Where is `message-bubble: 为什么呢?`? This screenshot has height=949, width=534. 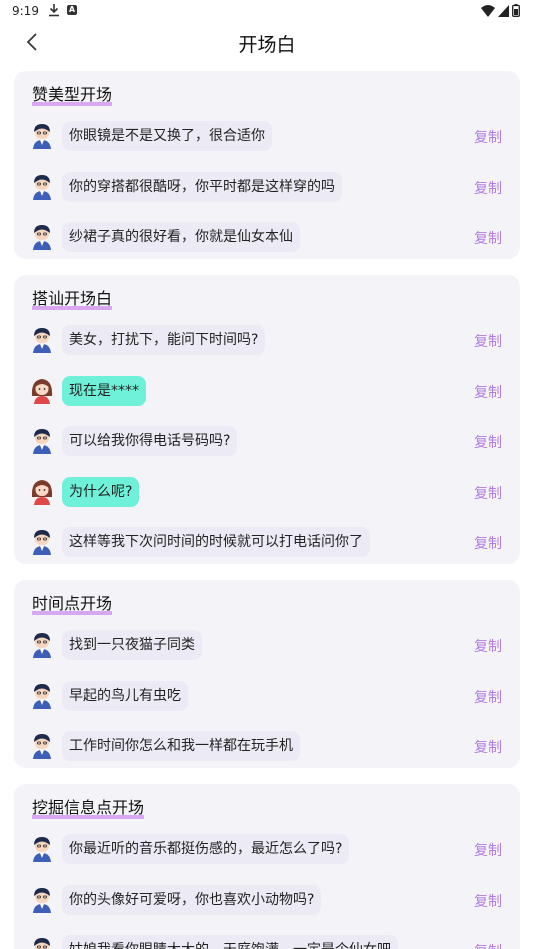
message-bubble: 为什么呢? is located at coordinates (101, 491).